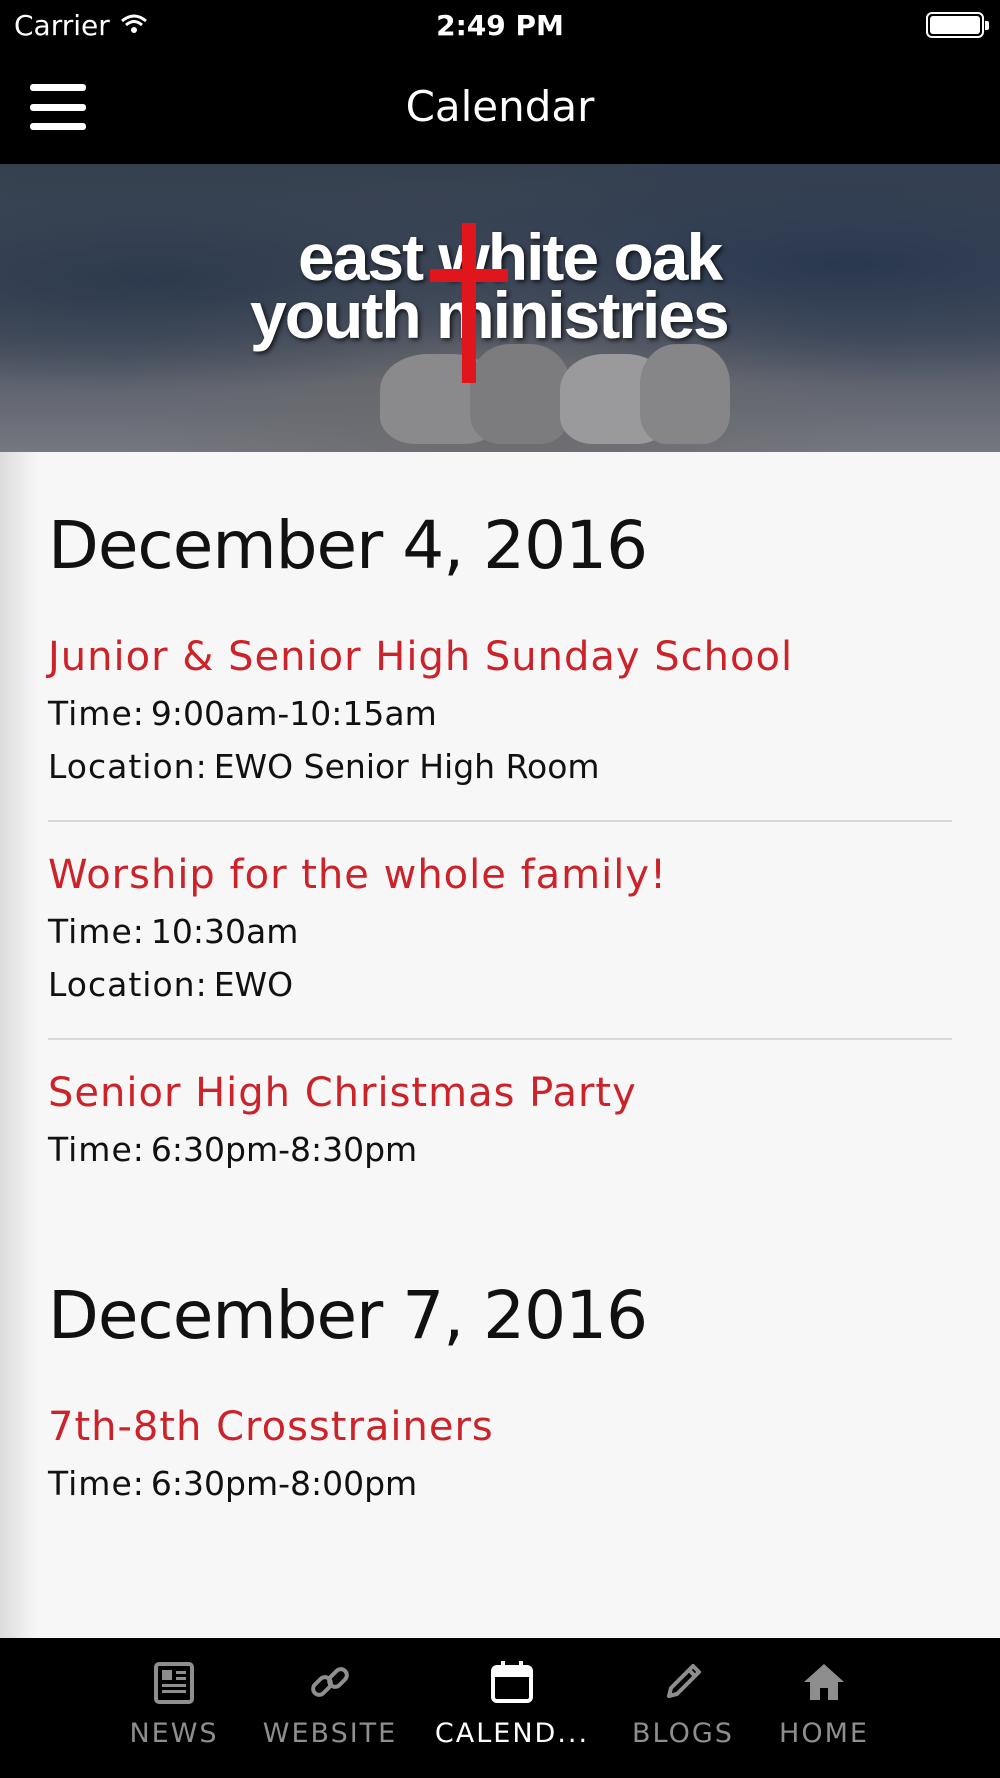 The height and width of the screenshot is (1778, 1000). What do you see at coordinates (348, 1315) in the screenshot?
I see `day-date: December 7, 2016` at bounding box center [348, 1315].